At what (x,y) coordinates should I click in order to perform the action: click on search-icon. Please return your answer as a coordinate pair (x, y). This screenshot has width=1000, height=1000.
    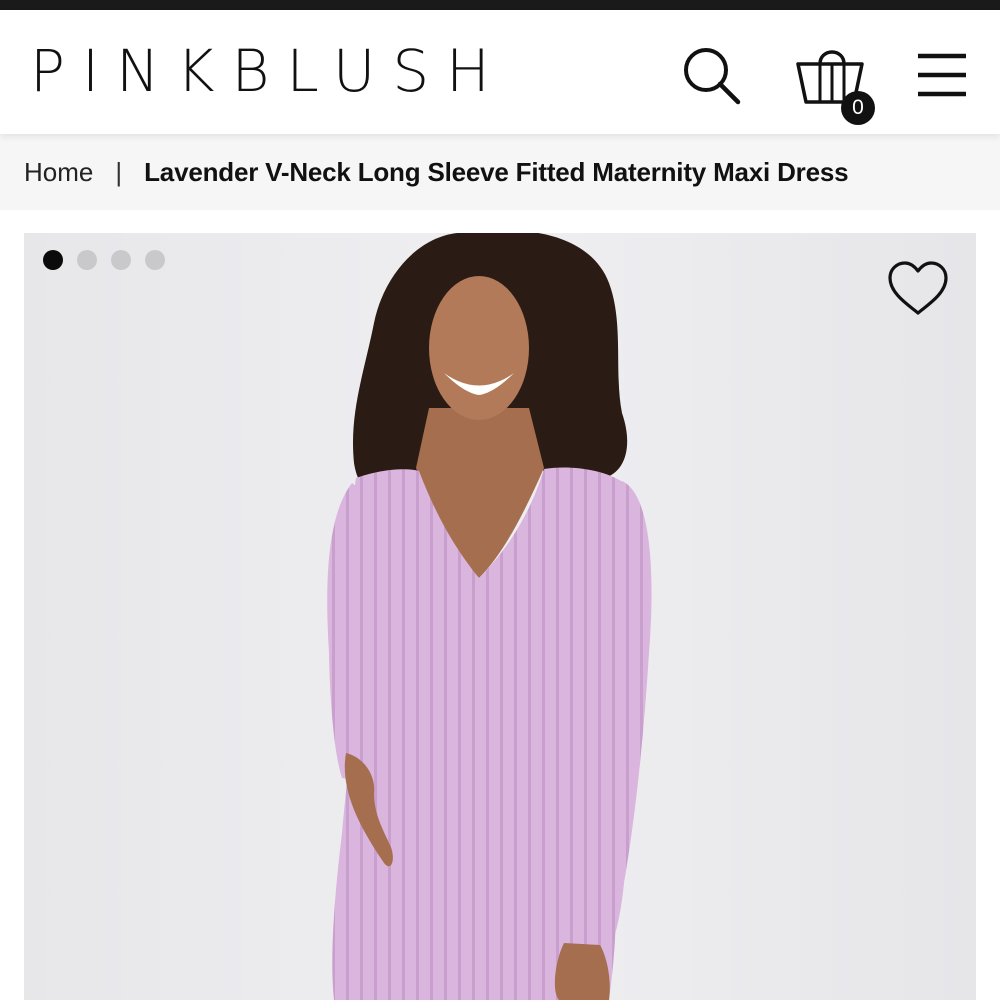
    Looking at the image, I should click on (712, 76).